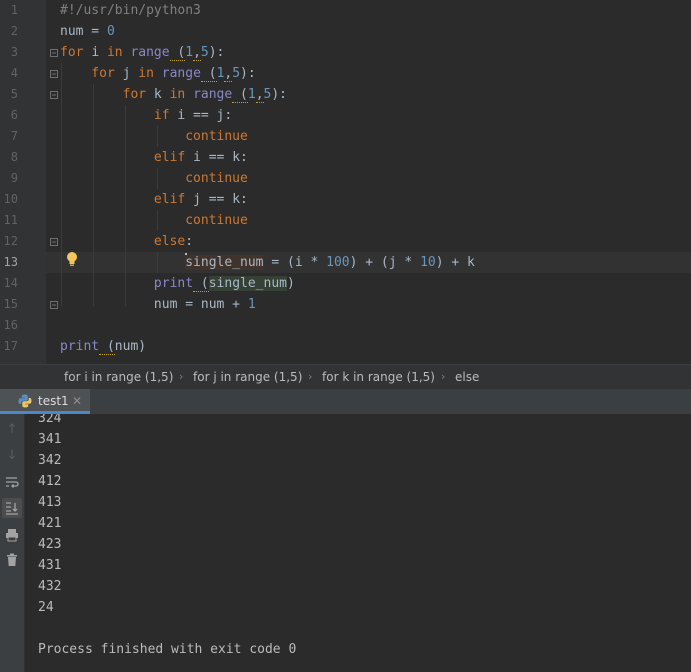 The width and height of the screenshot is (691, 672). What do you see at coordinates (9, 157) in the screenshot?
I see `line-number: 8` at bounding box center [9, 157].